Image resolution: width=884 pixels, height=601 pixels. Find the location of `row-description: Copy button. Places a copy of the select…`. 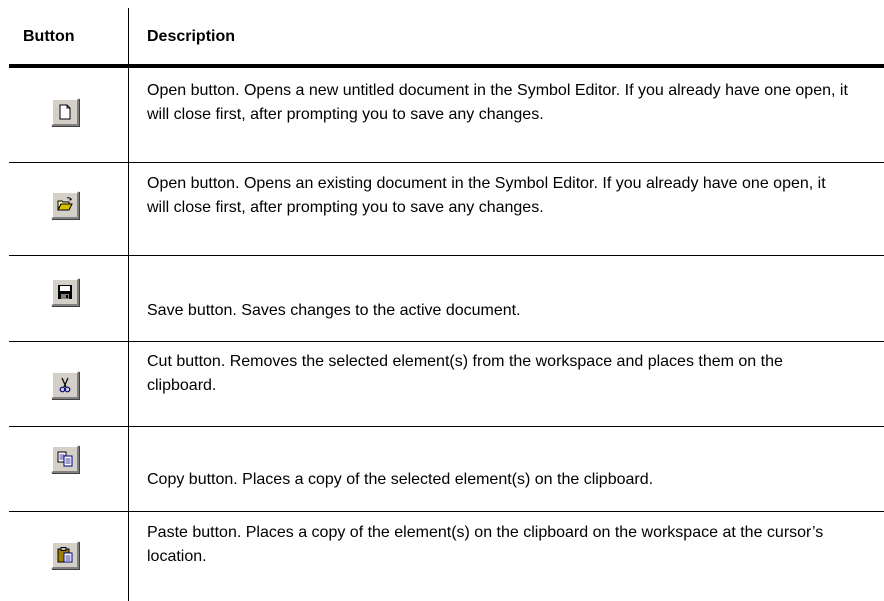

row-description: Copy button. Places a copy of the select… is located at coordinates (400, 479).